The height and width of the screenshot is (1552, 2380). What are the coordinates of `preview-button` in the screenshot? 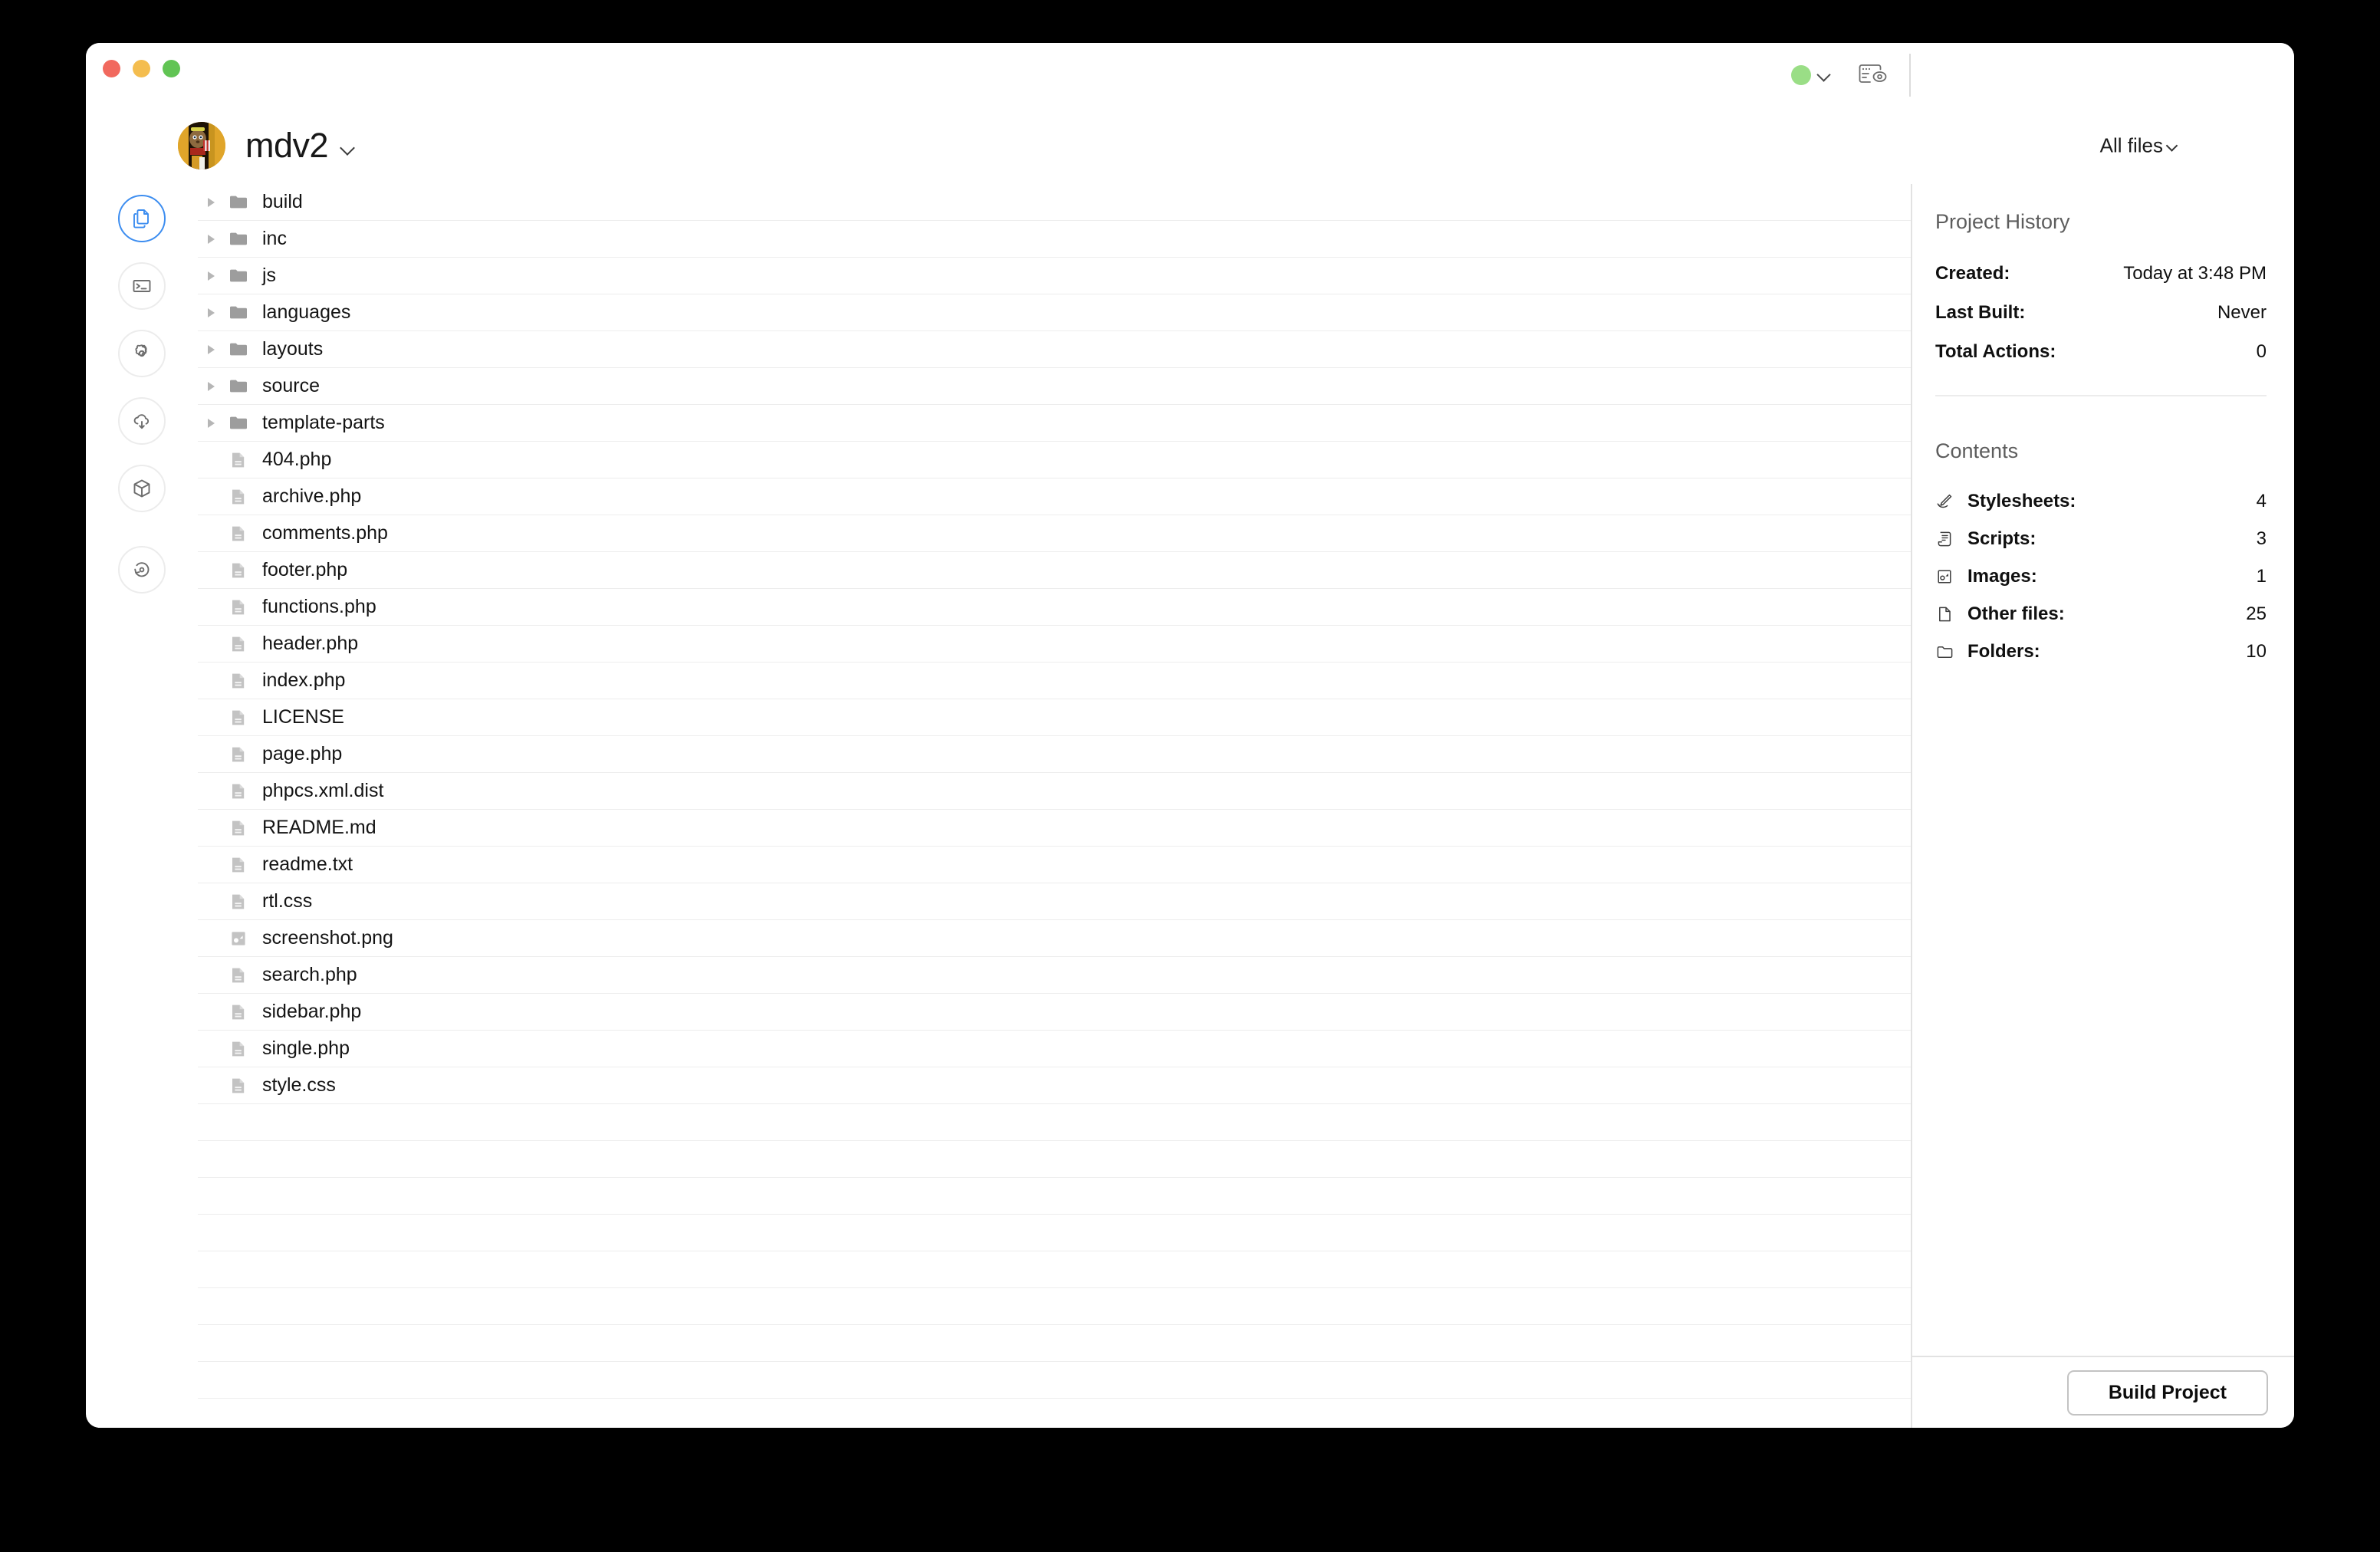 It's located at (1875, 75).